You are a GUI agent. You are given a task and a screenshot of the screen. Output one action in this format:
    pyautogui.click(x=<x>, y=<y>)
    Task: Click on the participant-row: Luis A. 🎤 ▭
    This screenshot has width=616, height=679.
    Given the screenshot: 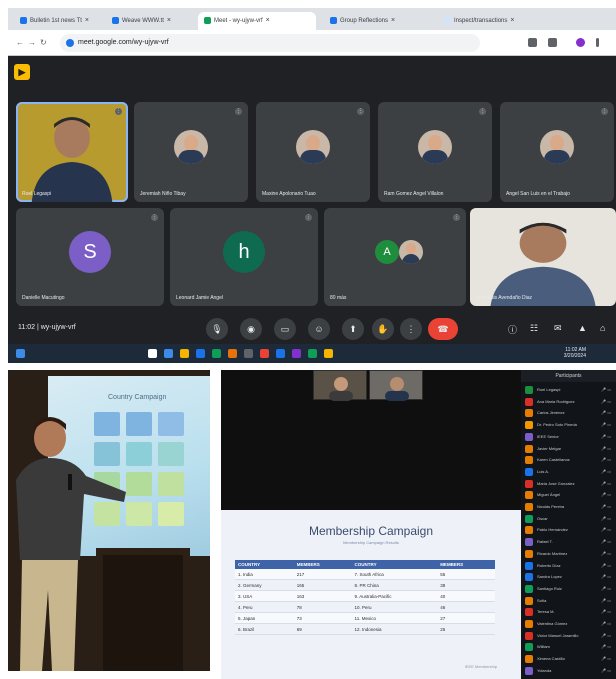 What is the action you would take?
    pyautogui.click(x=570, y=472)
    